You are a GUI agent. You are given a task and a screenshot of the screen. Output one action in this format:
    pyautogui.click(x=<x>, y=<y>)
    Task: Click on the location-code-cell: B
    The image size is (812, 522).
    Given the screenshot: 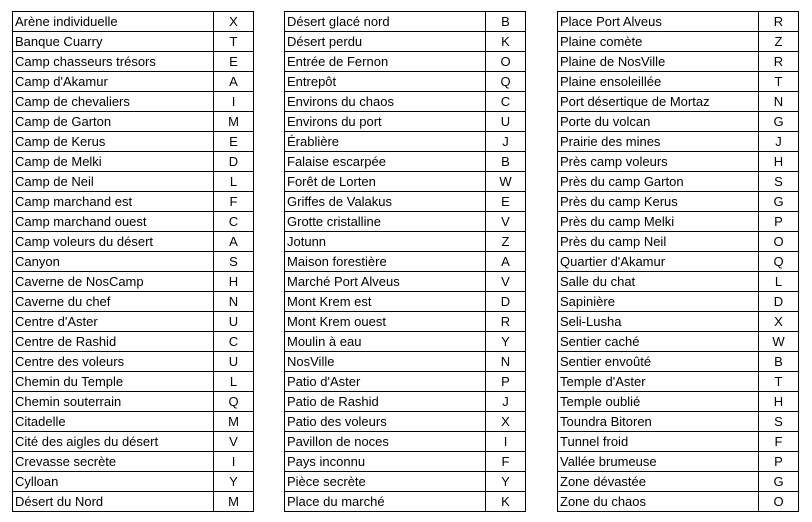 What is the action you would take?
    pyautogui.click(x=505, y=21)
    